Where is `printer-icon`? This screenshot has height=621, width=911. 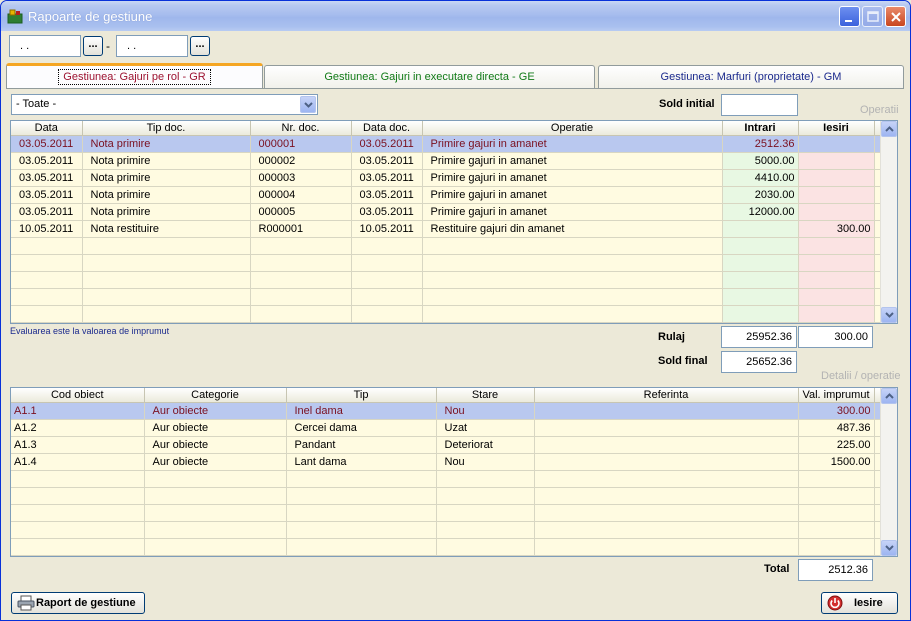 printer-icon is located at coordinates (26, 603).